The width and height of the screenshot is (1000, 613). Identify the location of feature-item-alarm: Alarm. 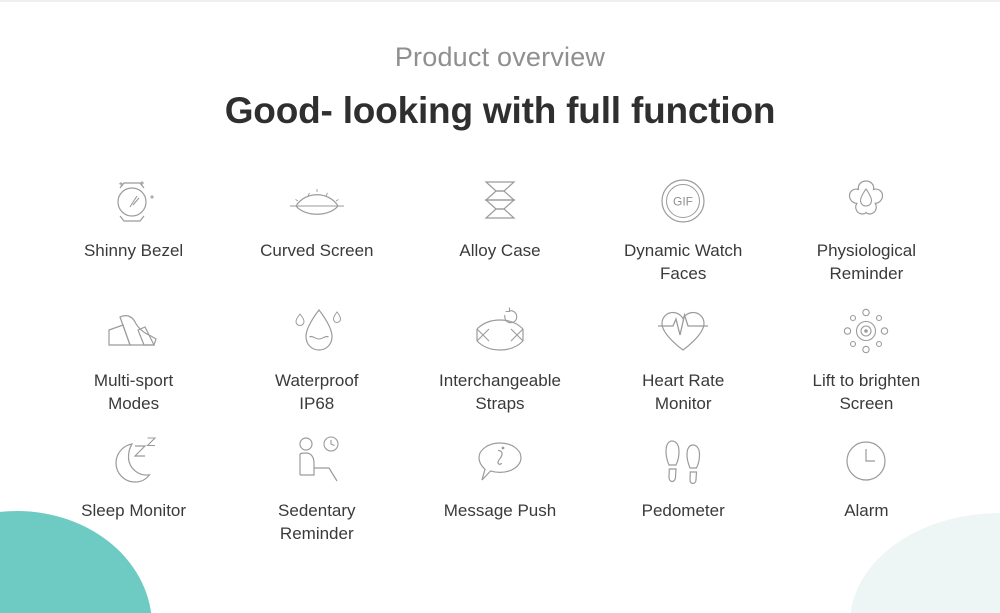
(866, 497).